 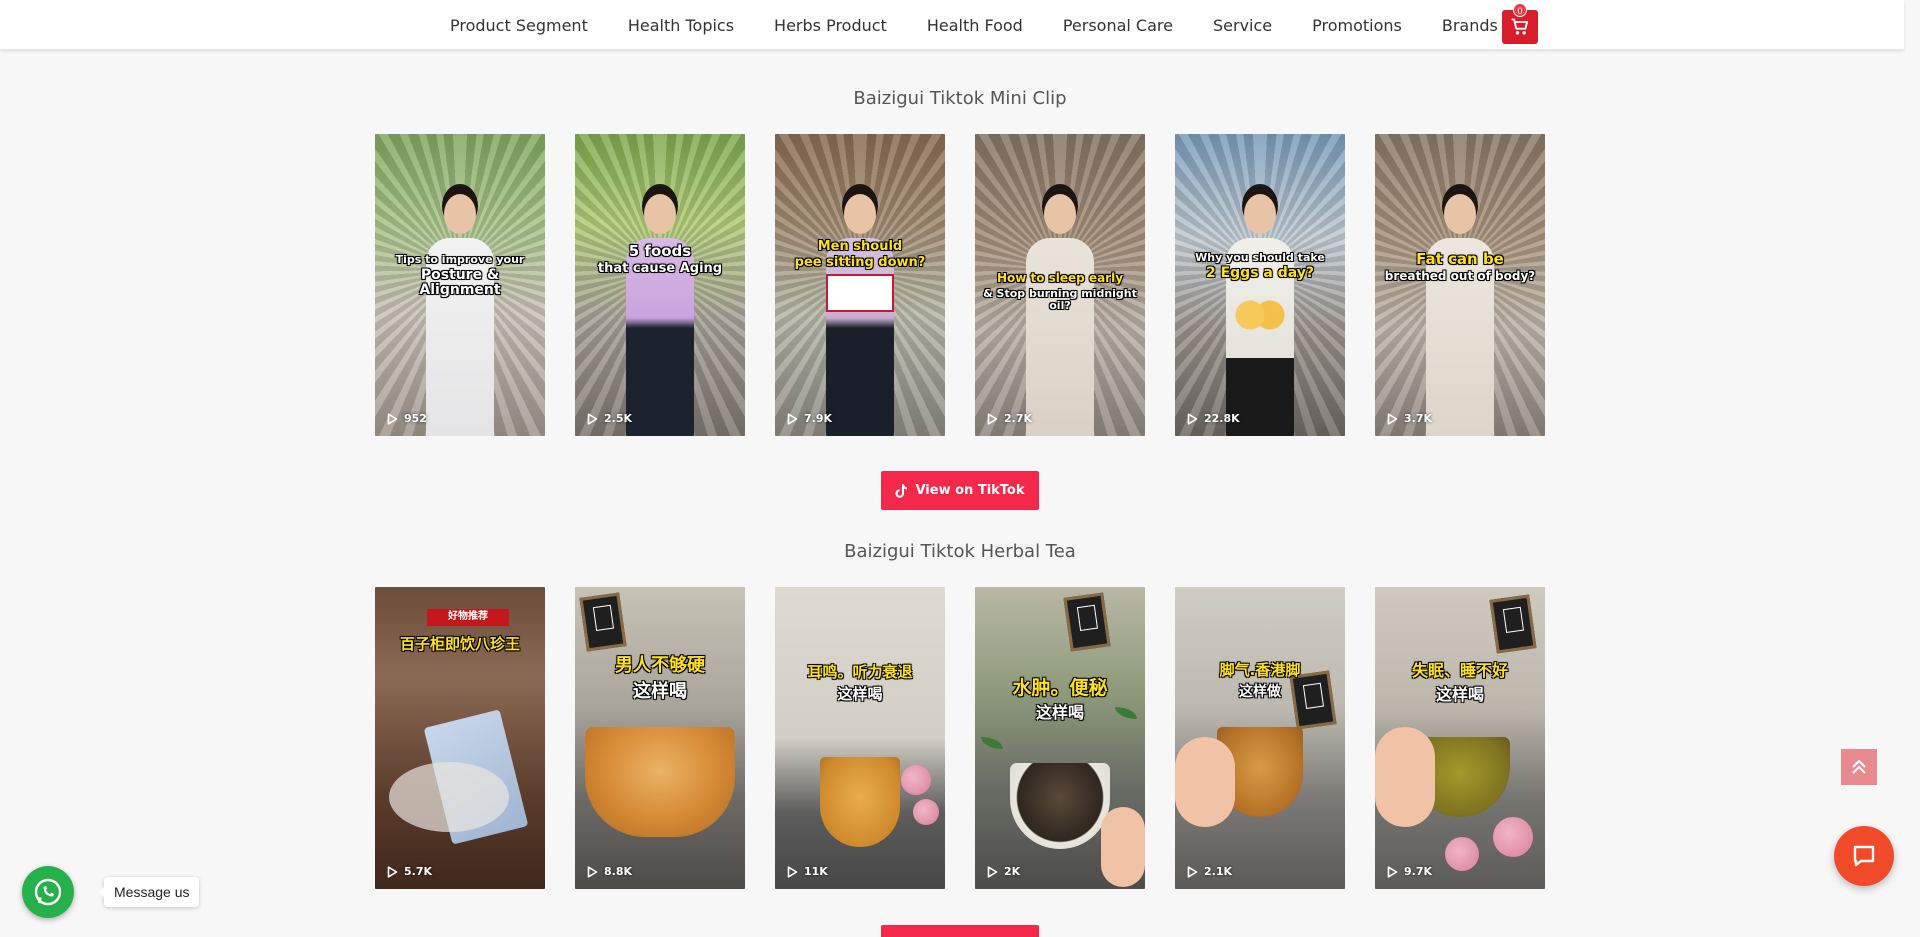 I want to click on video-tile: 5 foods that cause Aging 2.5K, so click(x=660, y=285).